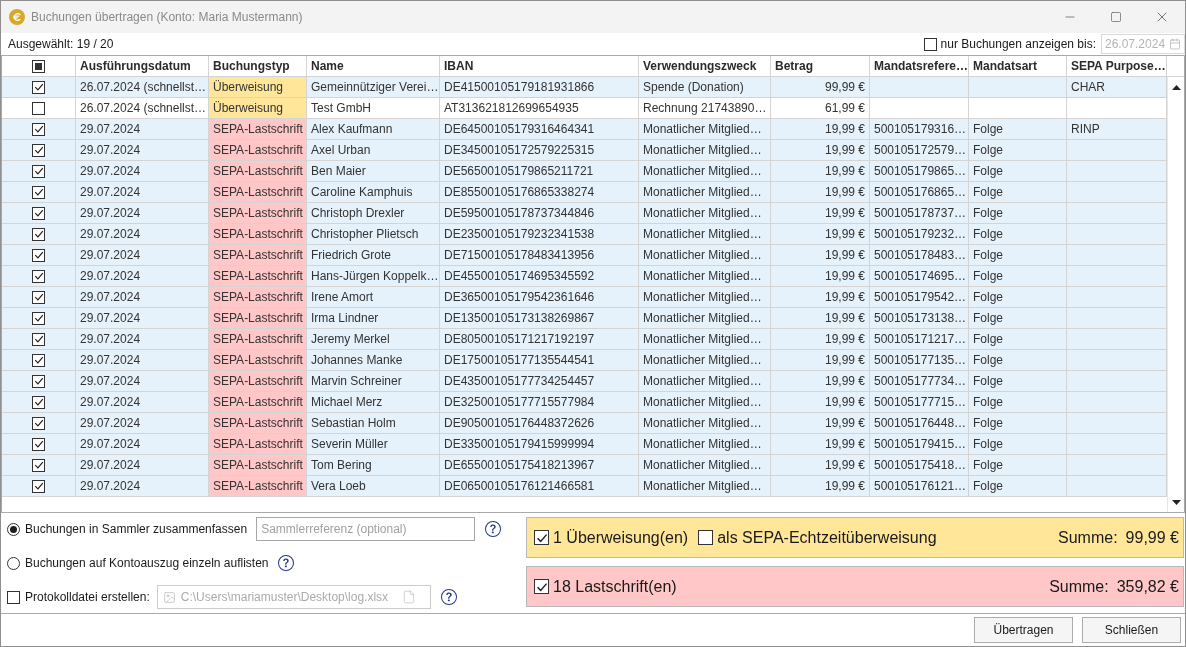 Image resolution: width=1186 pixels, height=647 pixels. What do you see at coordinates (1147, 586) in the screenshot?
I see `sum-value: 359,82 €` at bounding box center [1147, 586].